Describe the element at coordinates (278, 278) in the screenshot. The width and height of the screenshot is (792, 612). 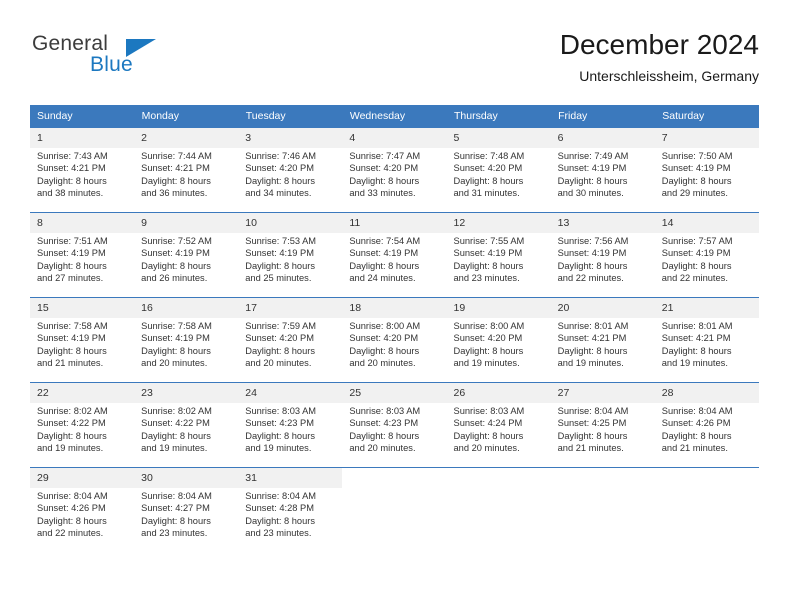
I see `day-10-daylight2: and 25 minutes.` at that location.